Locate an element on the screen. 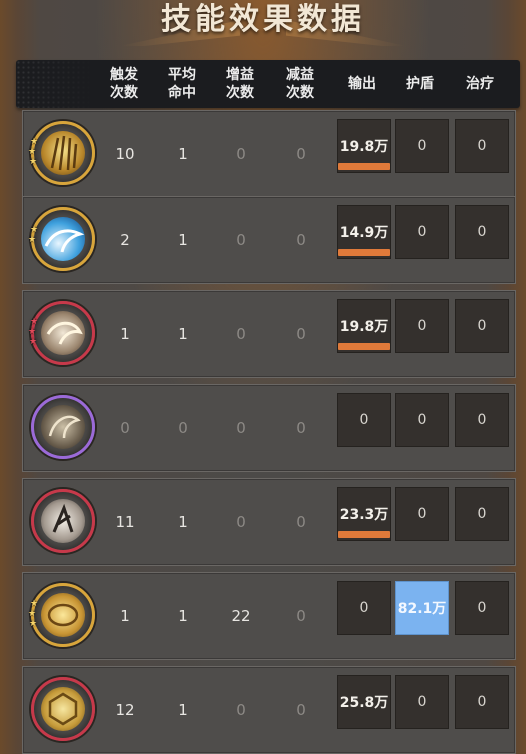 Image resolution: width=526 pixels, height=754 pixels. spiral-claw-skill-icon is located at coordinates (63, 521).